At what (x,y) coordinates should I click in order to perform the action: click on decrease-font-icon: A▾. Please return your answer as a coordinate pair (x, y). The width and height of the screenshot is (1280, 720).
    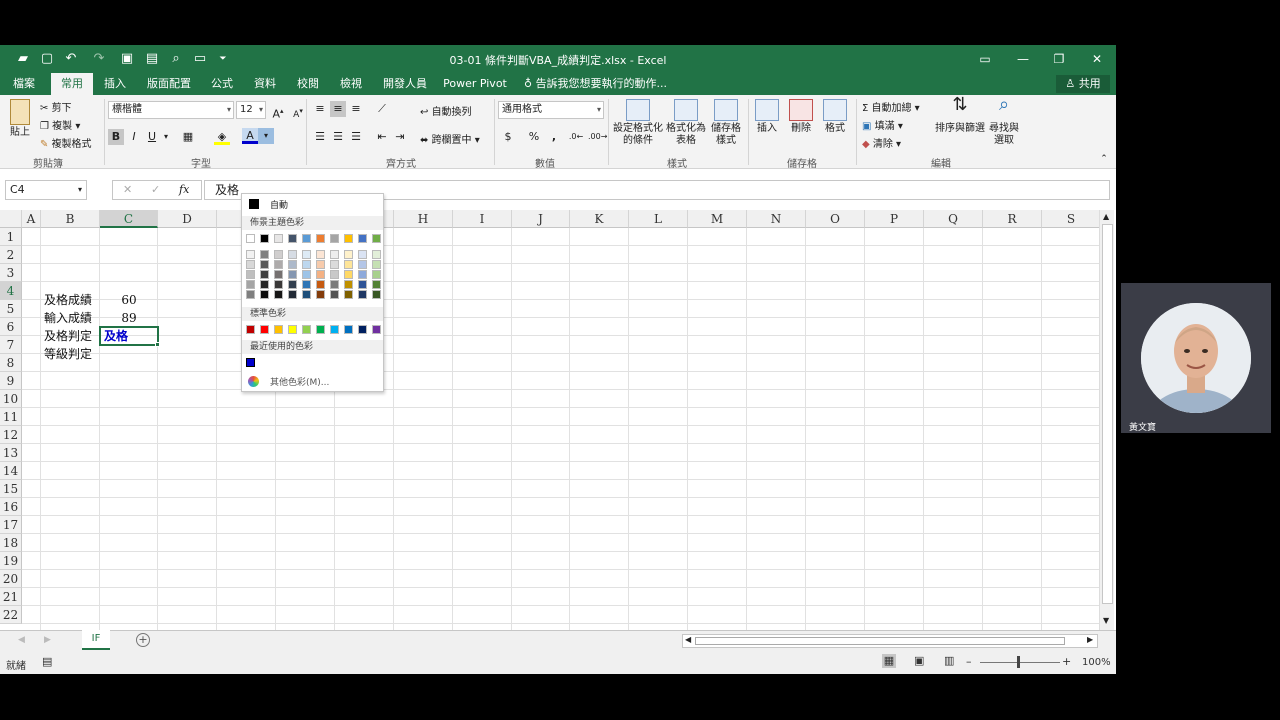
    Looking at the image, I should click on (298, 111).